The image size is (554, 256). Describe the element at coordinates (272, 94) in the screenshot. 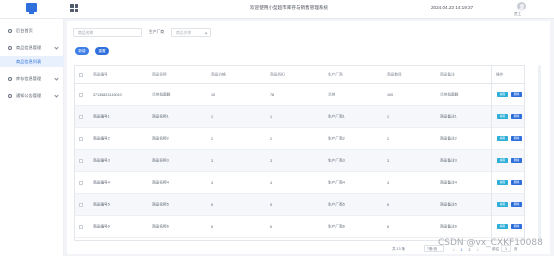

I see `cell-discount: 78` at that location.